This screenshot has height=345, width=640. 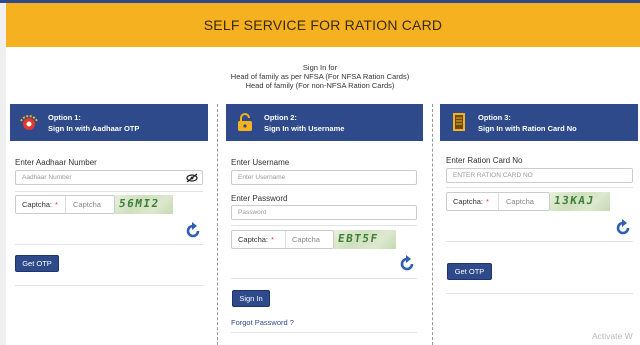 I want to click on activate-windows-watermark: Activate W, so click(x=612, y=336).